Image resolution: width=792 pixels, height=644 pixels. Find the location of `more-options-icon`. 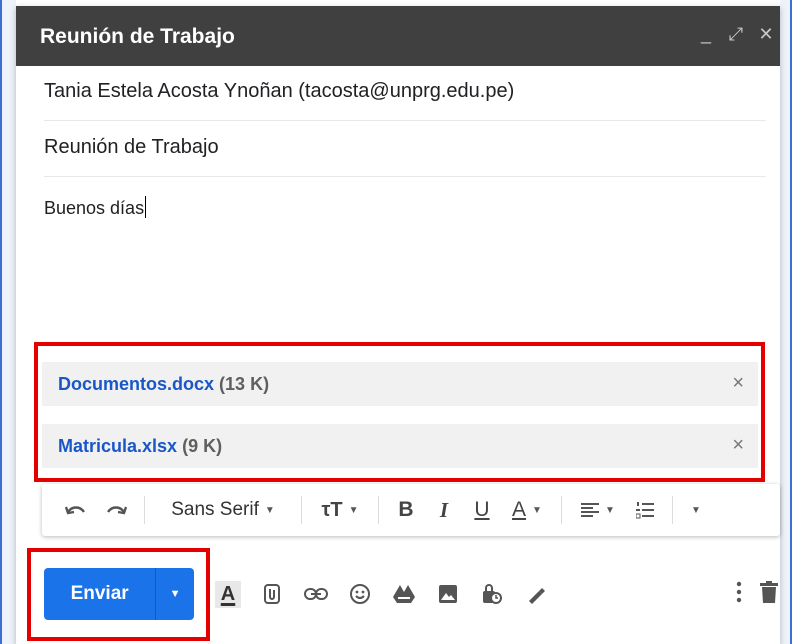

more-options-icon is located at coordinates (739, 594).